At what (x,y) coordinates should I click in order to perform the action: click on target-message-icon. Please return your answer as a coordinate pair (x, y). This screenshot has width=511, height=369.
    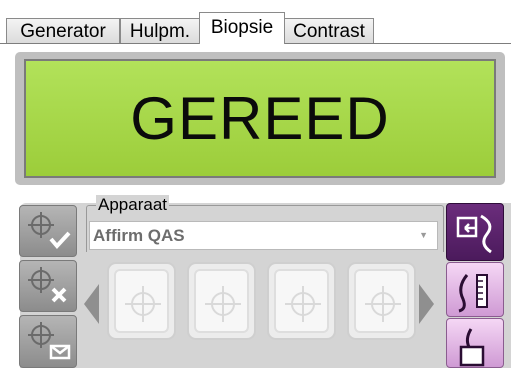
    Looking at the image, I should click on (49, 341).